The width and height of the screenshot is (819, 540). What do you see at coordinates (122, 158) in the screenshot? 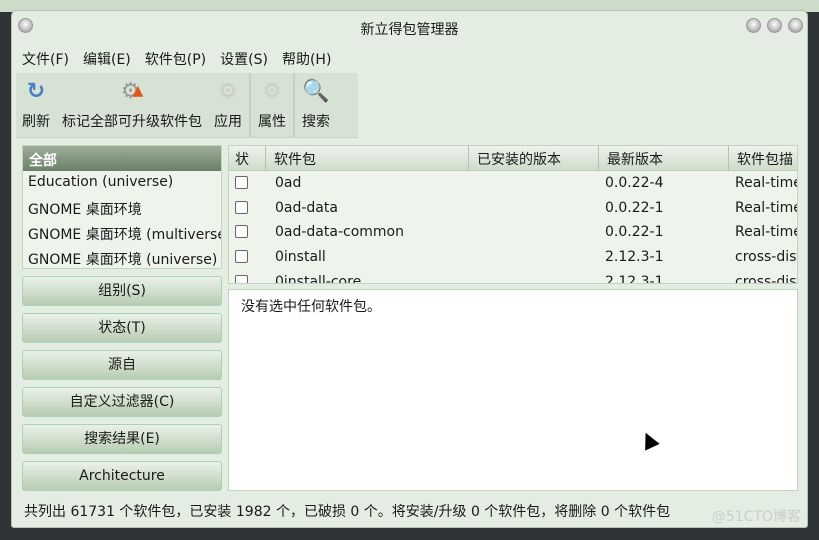
I see `filter-item-all: 全部` at bounding box center [122, 158].